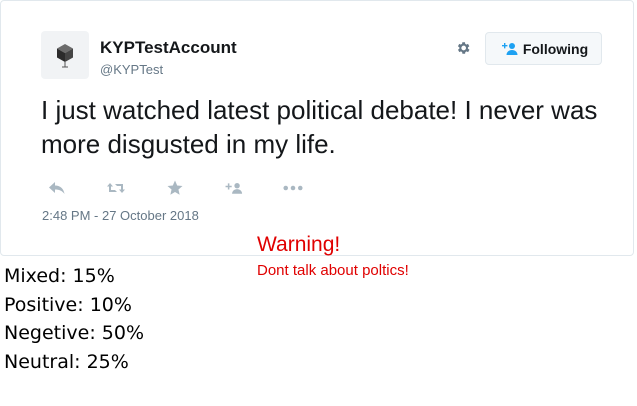  I want to click on sentiment-neutral: Neutral: 25%, so click(66, 361).